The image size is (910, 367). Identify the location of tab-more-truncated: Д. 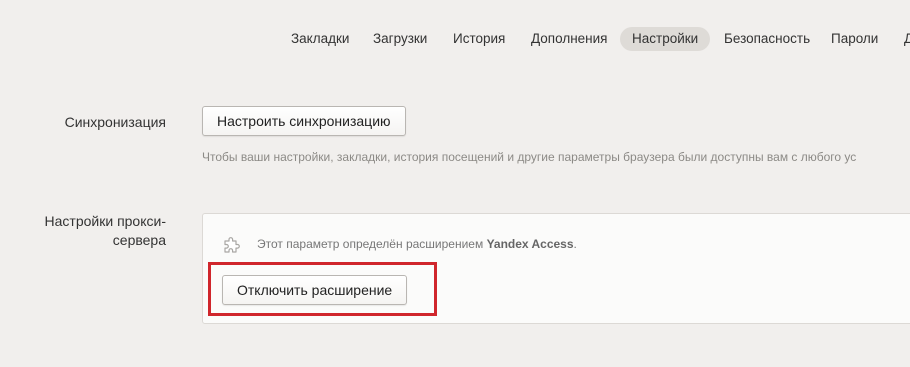
(901, 39).